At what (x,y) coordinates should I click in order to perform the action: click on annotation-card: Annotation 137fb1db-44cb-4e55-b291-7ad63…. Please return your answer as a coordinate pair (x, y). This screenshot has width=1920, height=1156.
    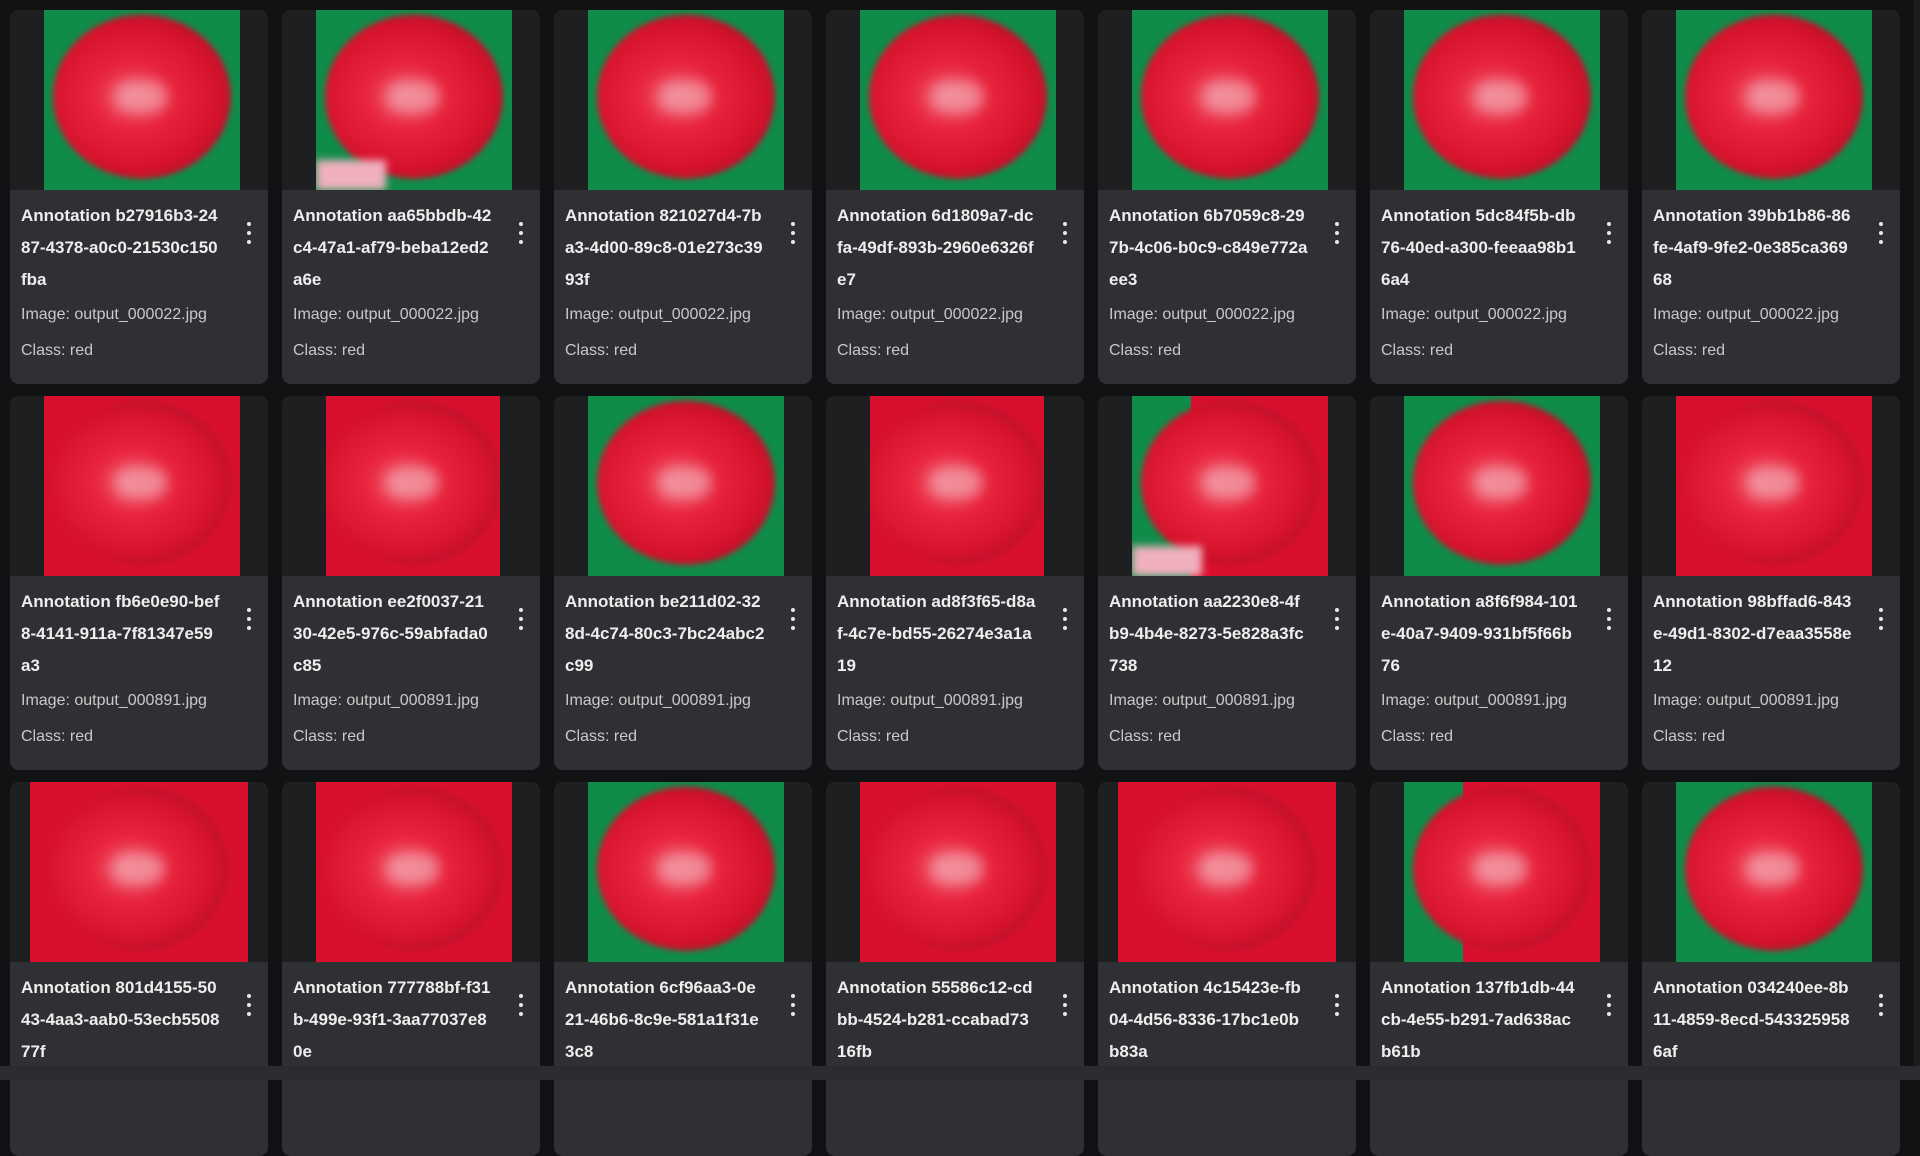
    Looking at the image, I should click on (1499, 969).